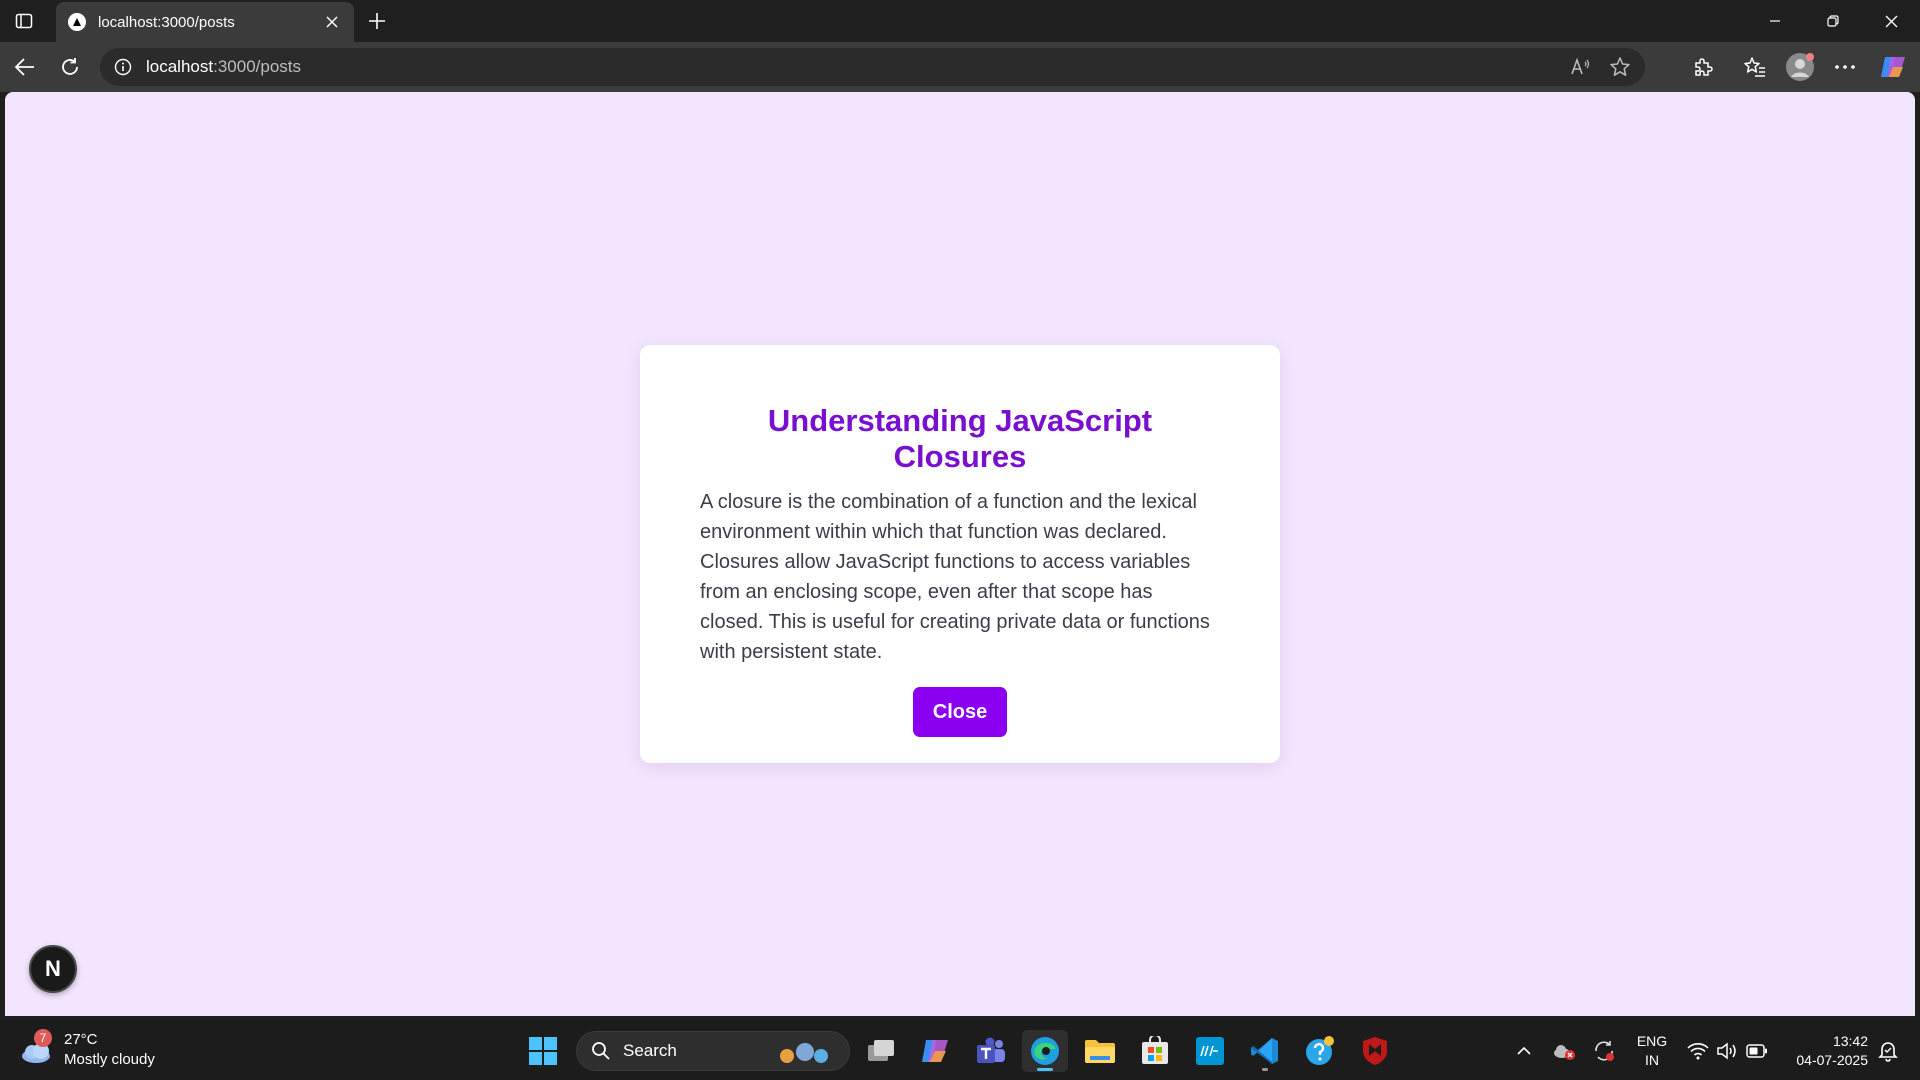 The height and width of the screenshot is (1080, 1920). What do you see at coordinates (650, 1050) in the screenshot?
I see `search-label: Search` at bounding box center [650, 1050].